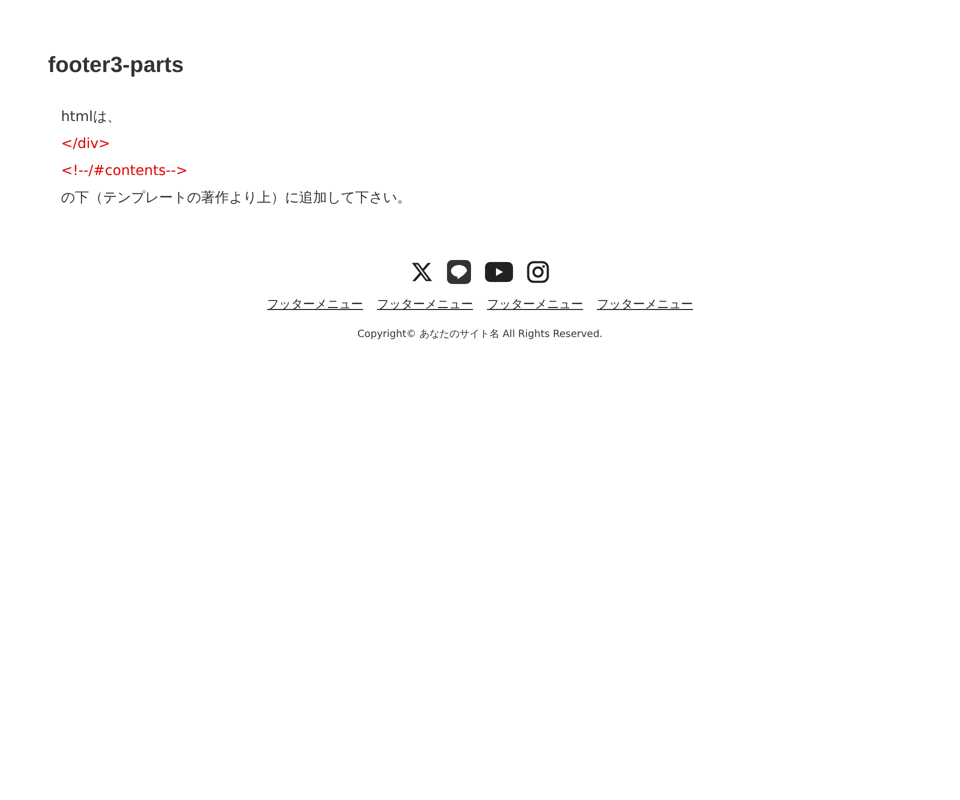  I want to click on code-line: <!--/#contents-->, so click(125, 171).